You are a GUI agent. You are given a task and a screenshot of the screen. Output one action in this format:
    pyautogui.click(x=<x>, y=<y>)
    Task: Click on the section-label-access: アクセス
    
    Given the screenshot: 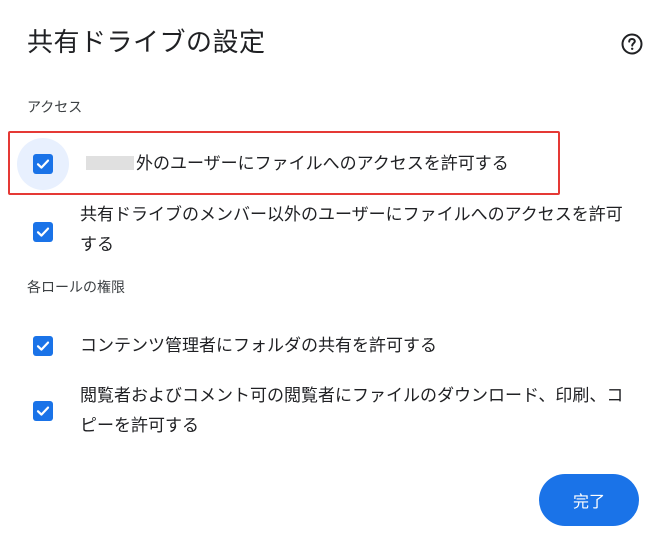 What is the action you would take?
    pyautogui.click(x=55, y=108)
    